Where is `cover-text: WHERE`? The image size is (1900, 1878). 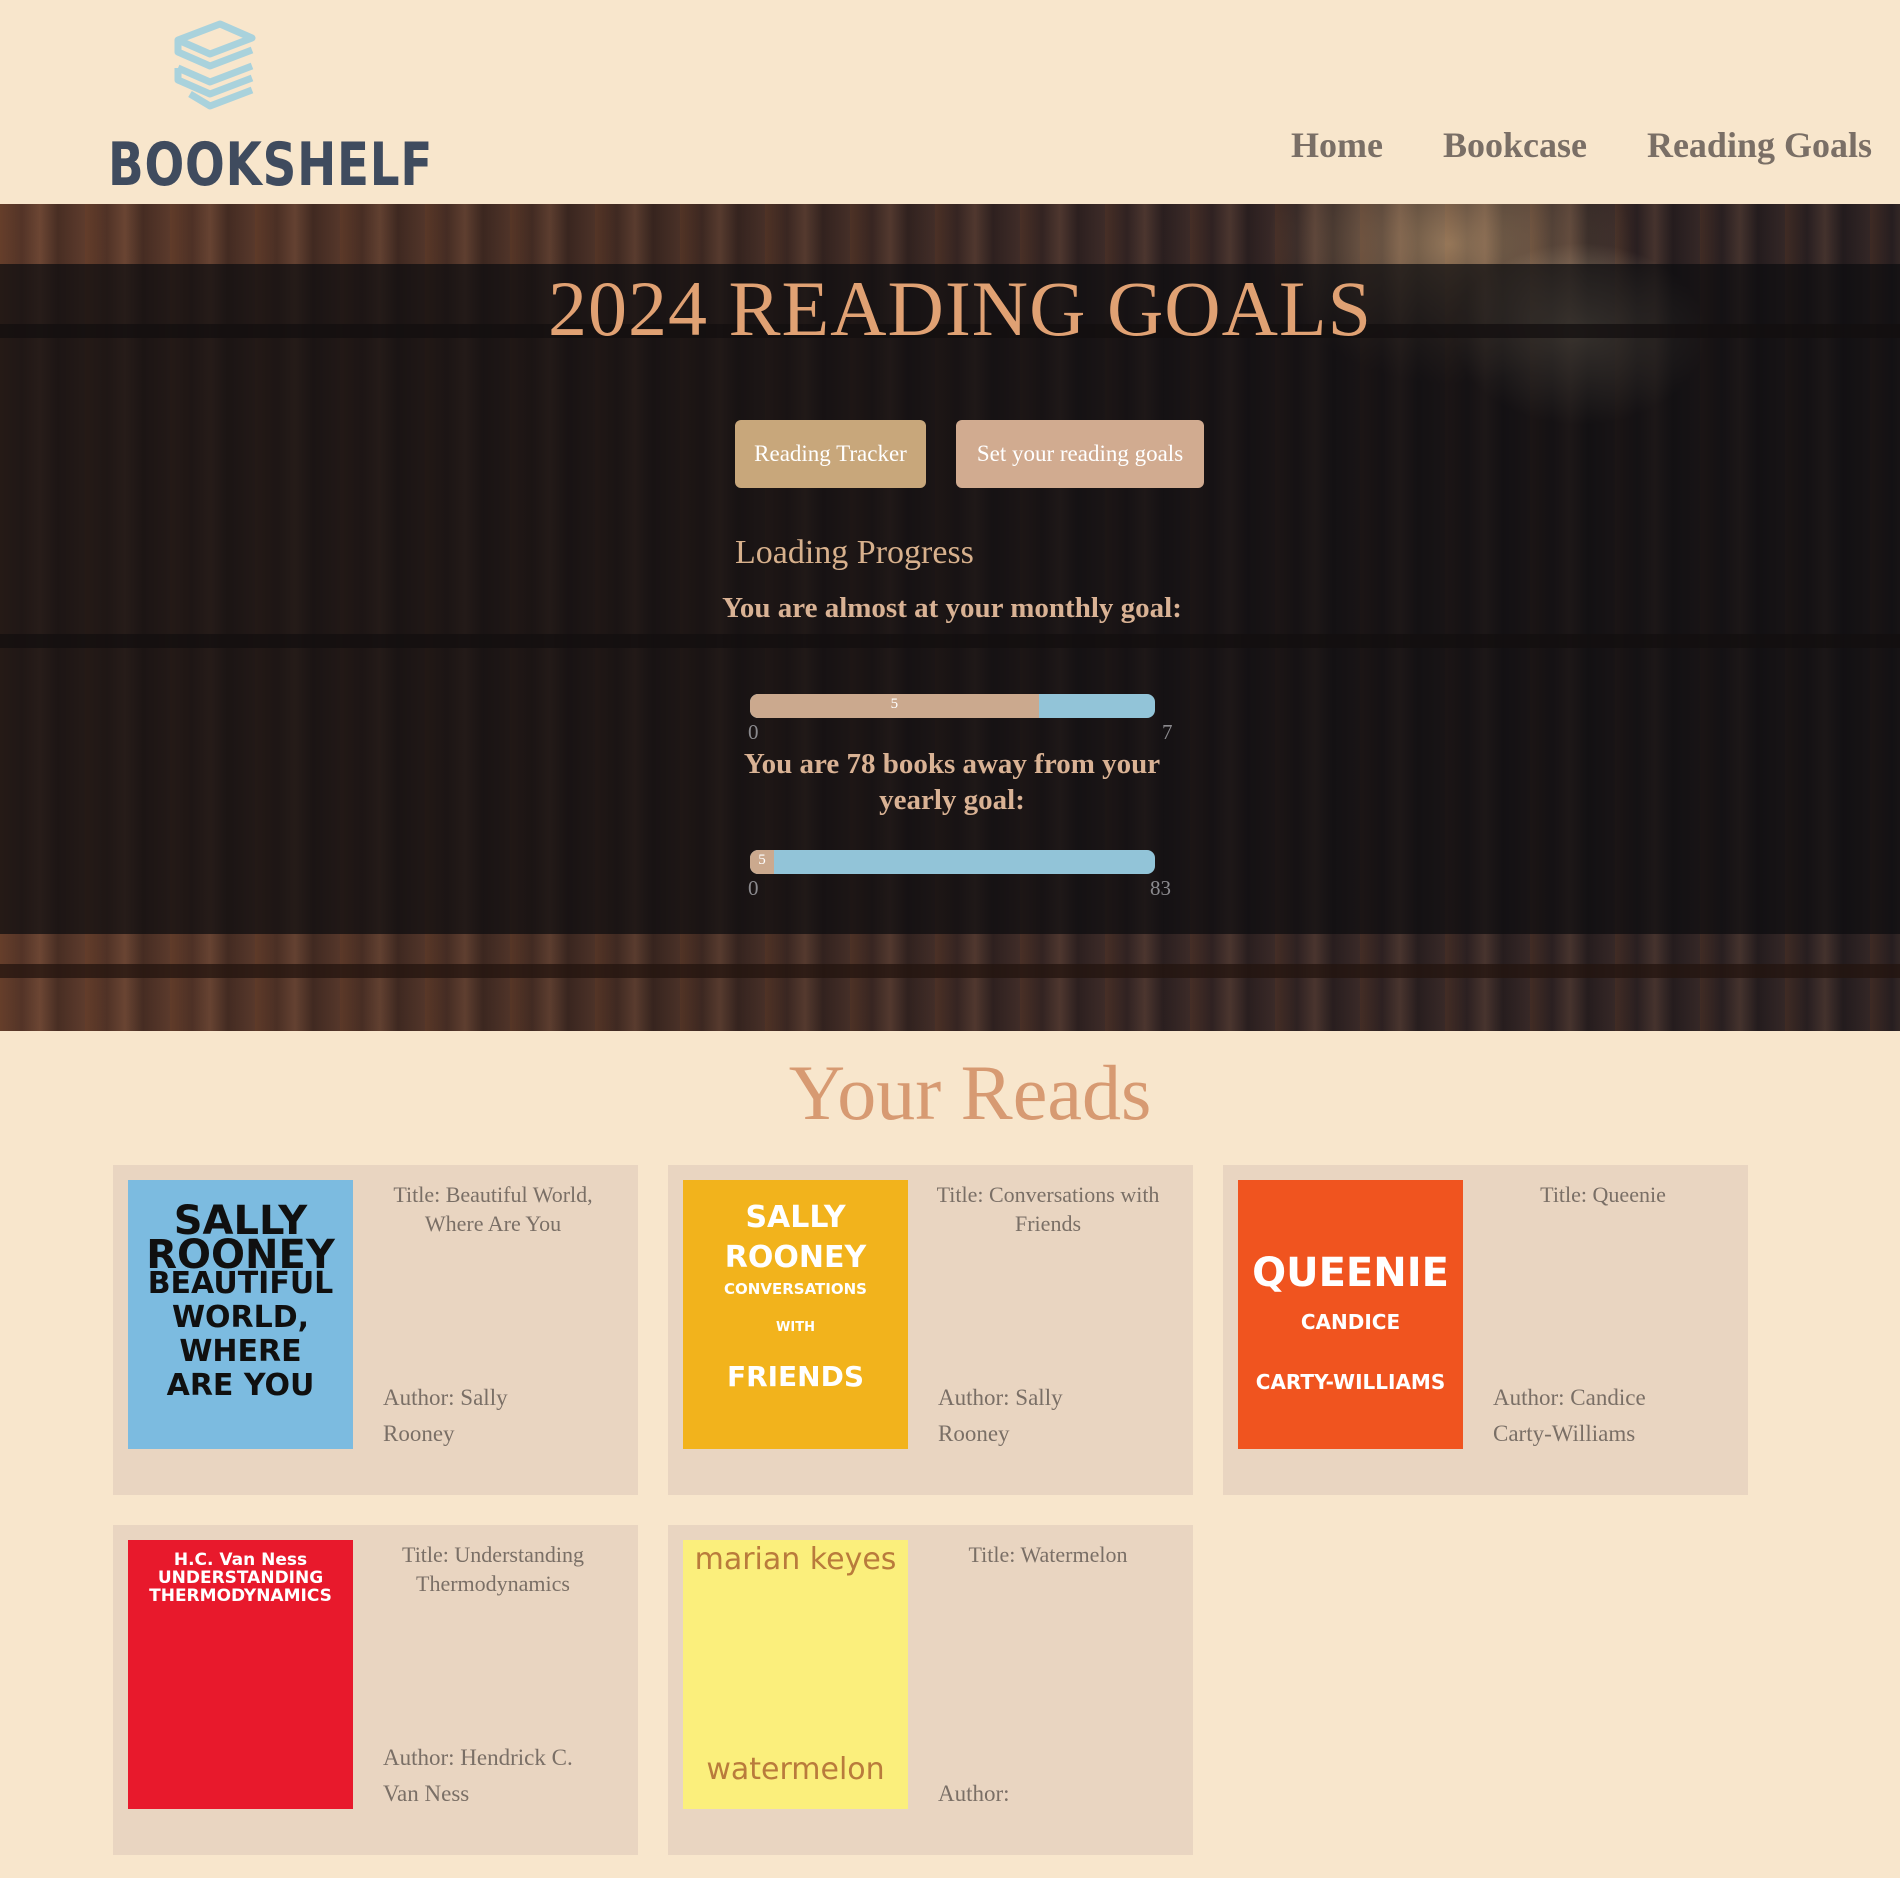
cover-text: WHERE is located at coordinates (240, 1351).